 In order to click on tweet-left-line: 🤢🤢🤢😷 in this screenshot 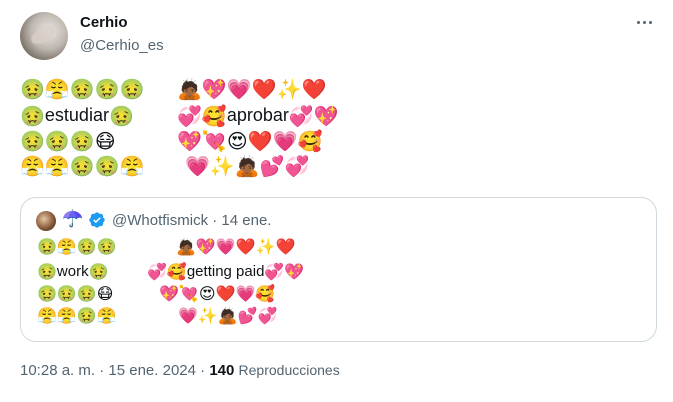, I will do `click(68, 142)`.